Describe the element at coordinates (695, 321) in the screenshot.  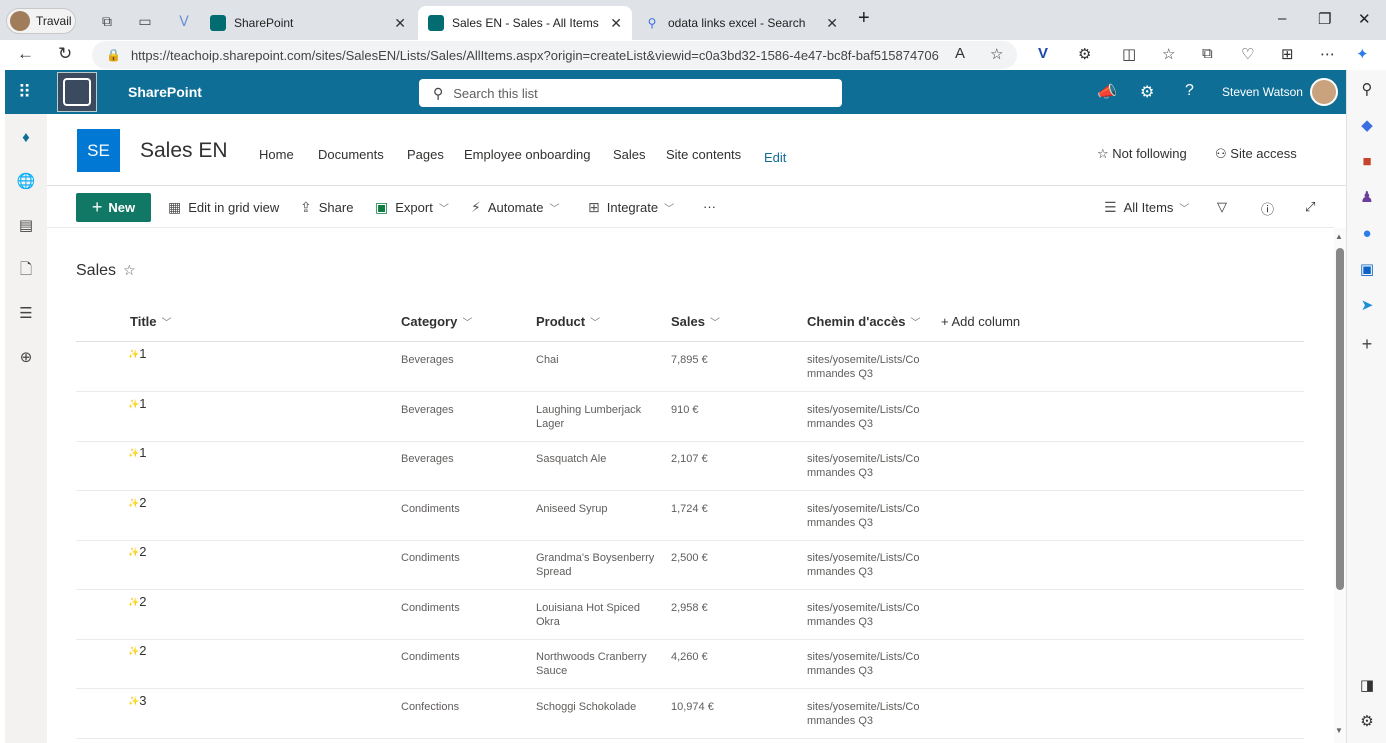
I see `column-header-sales: Sales ﹀` at that location.